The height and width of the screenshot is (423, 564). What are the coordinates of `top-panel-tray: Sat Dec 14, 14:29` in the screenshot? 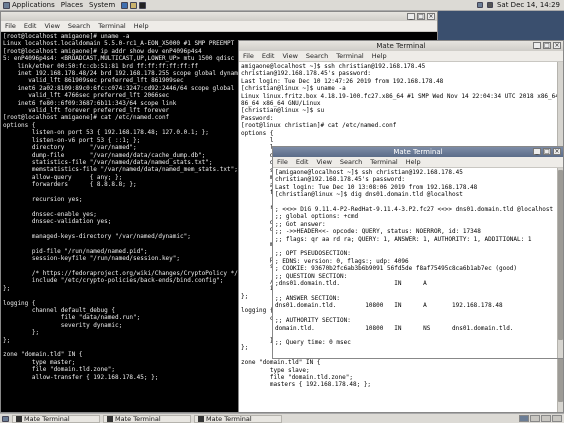 It's located at (520, 5).